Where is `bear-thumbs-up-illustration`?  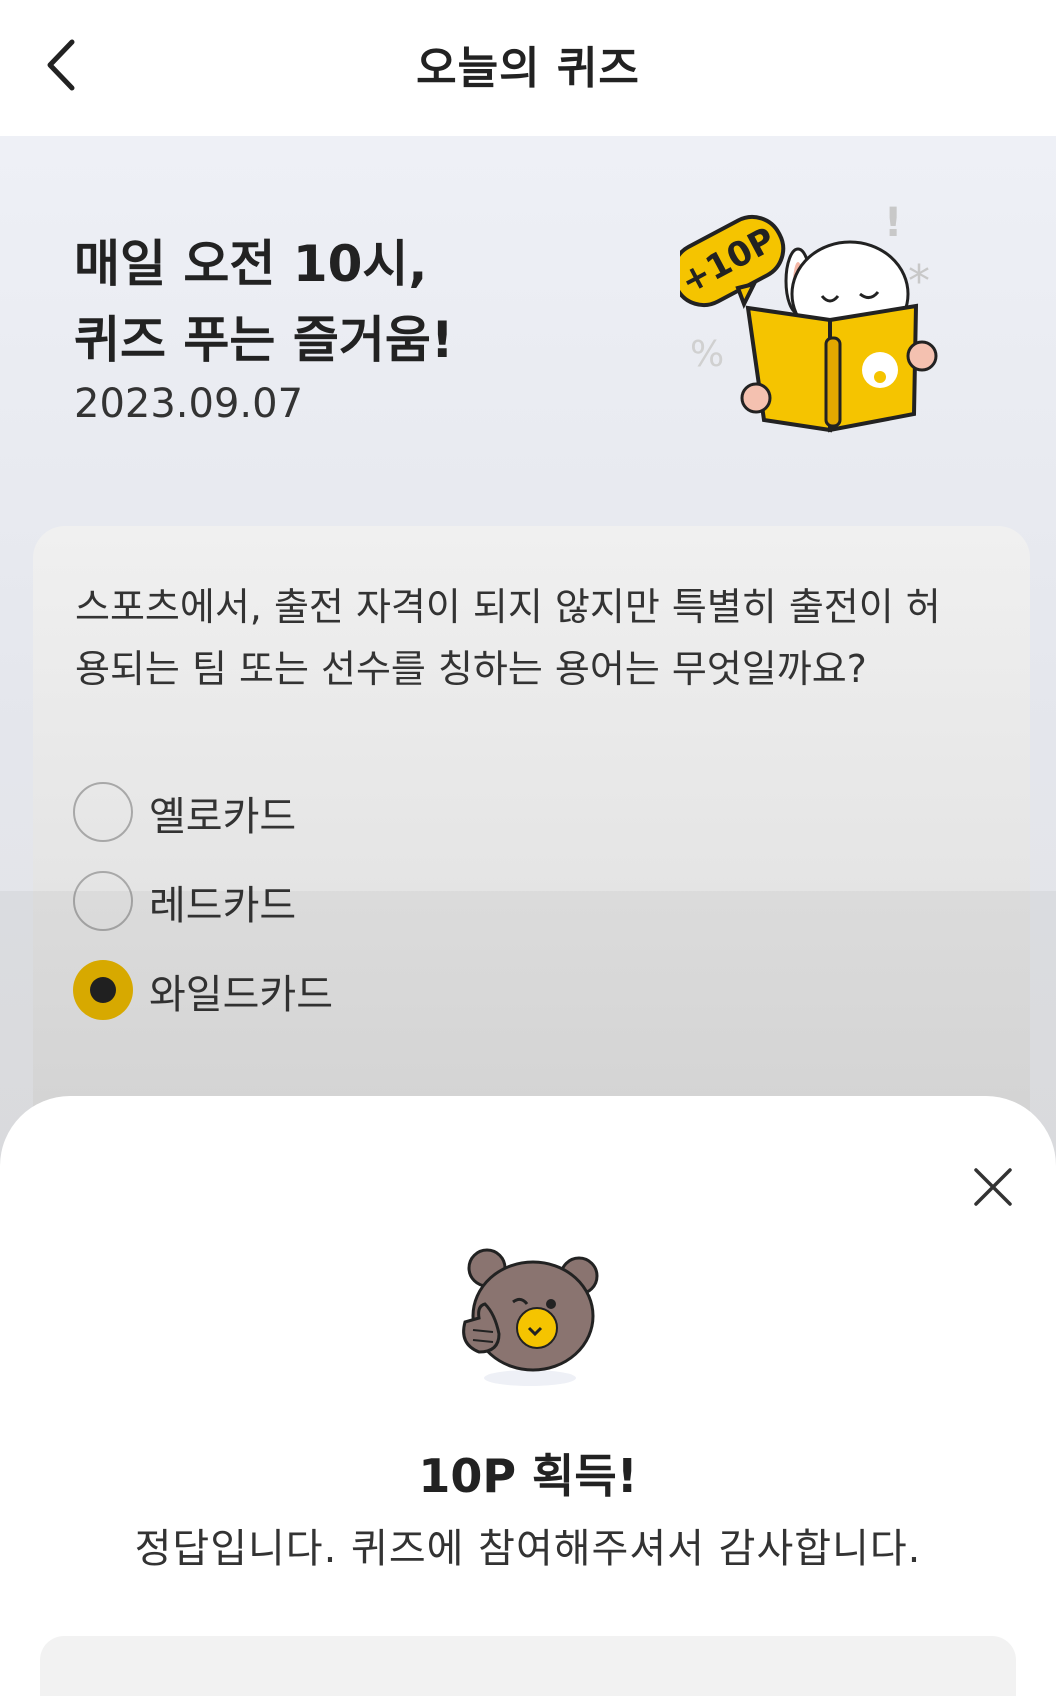 bear-thumbs-up-illustration is located at coordinates (530, 1317).